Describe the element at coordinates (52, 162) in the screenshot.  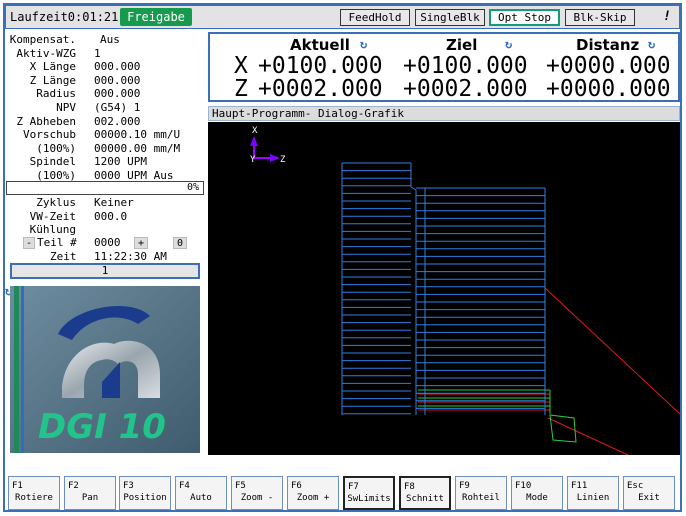
I see `status-label: Spindel` at that location.